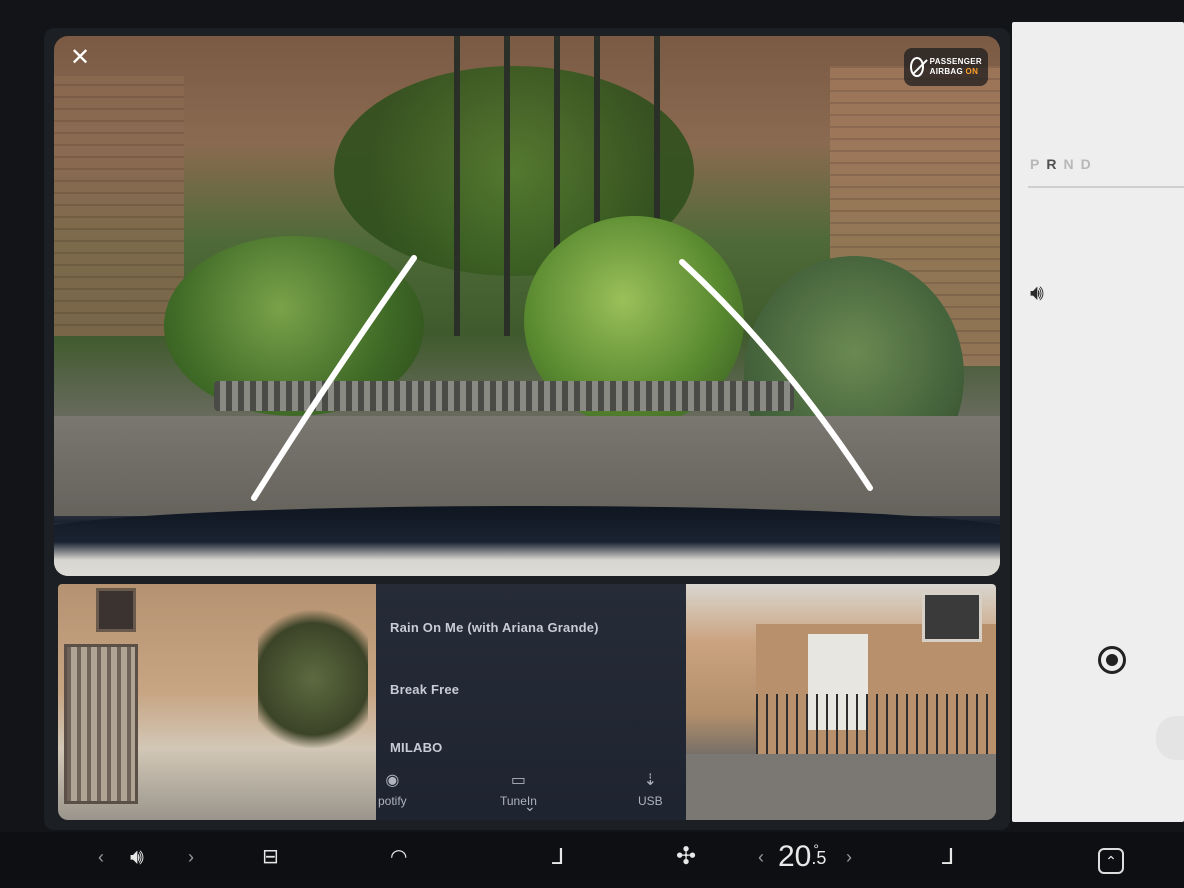  I want to click on volume-down-chevron-icon: ‹, so click(101, 857).